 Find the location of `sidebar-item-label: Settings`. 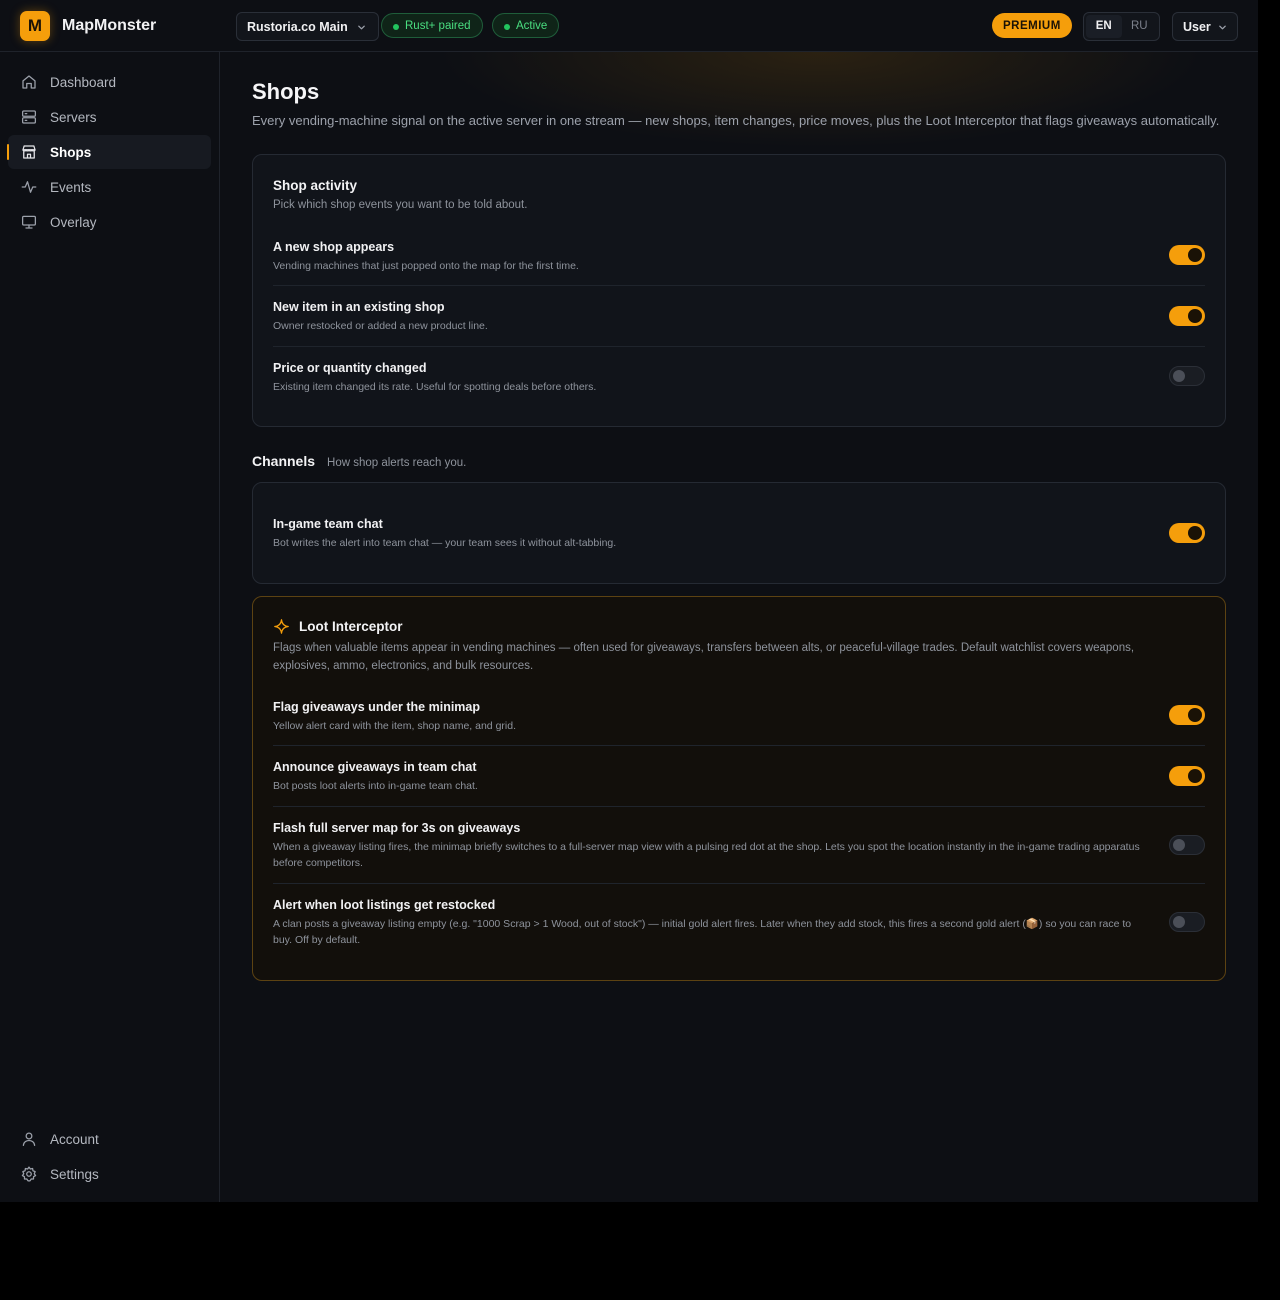

sidebar-item-label: Settings is located at coordinates (74, 1174).